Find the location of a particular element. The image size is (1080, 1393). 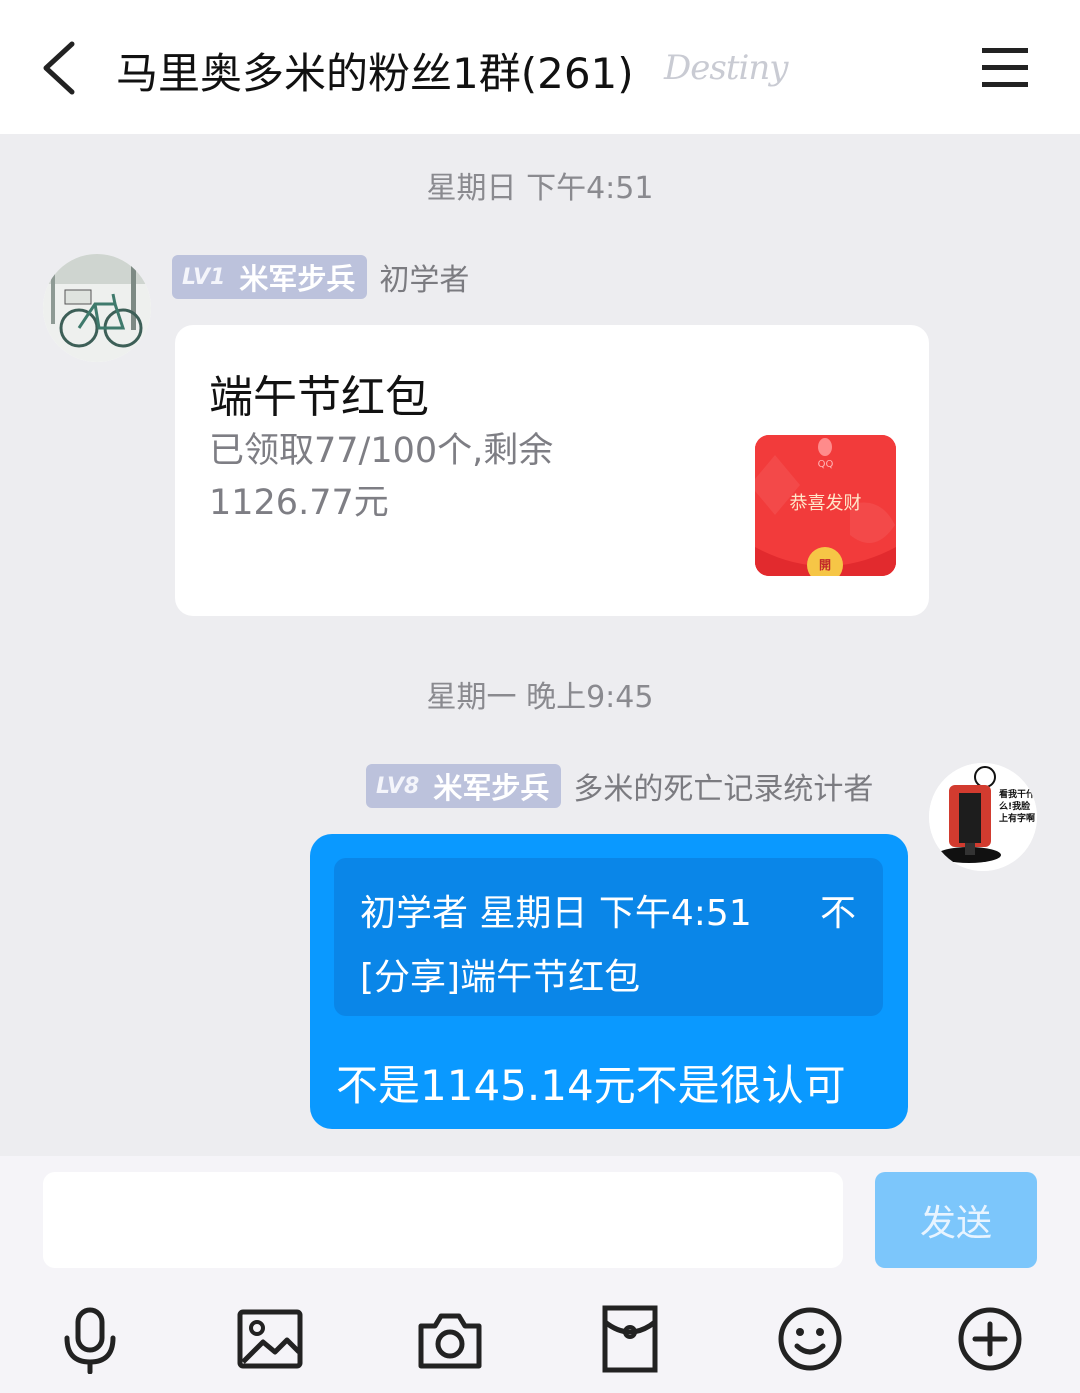

back-arrow-icon is located at coordinates (58, 68).